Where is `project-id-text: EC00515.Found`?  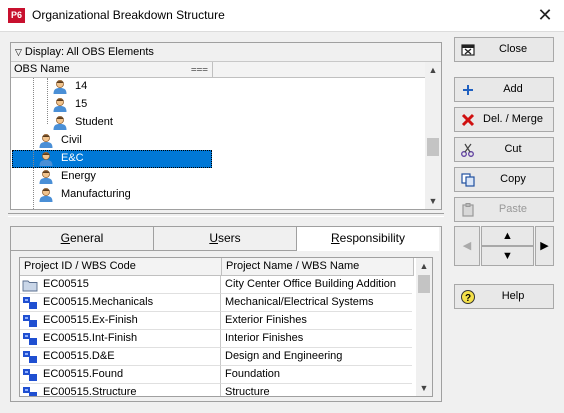 project-id-text: EC00515.Found is located at coordinates (83, 374).